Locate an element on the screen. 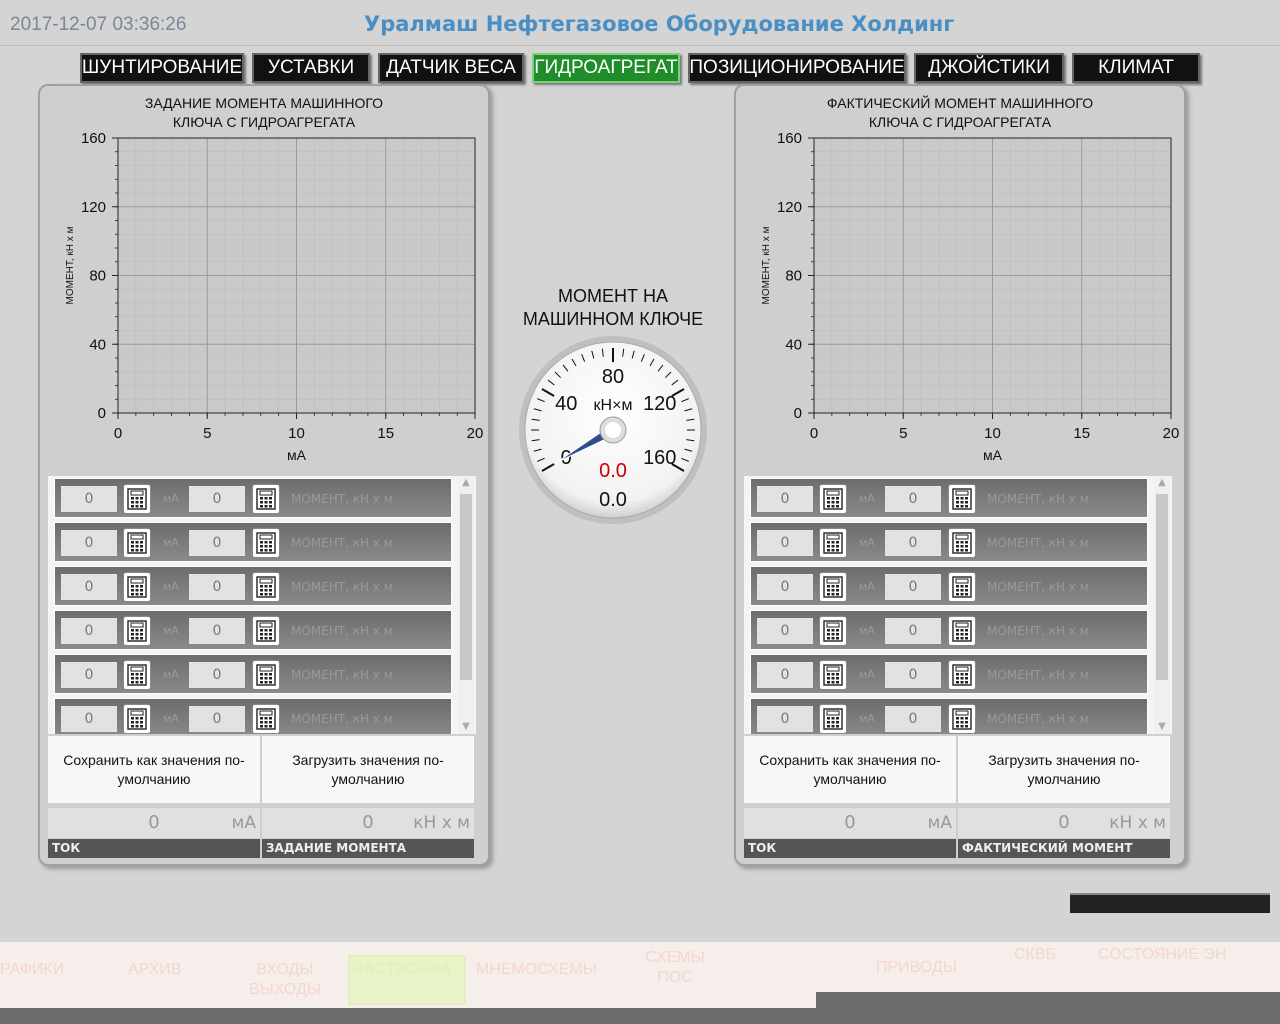  tab-positioning: ПОЗИЦИОНИРОВАНИЕ is located at coordinates (797, 68).